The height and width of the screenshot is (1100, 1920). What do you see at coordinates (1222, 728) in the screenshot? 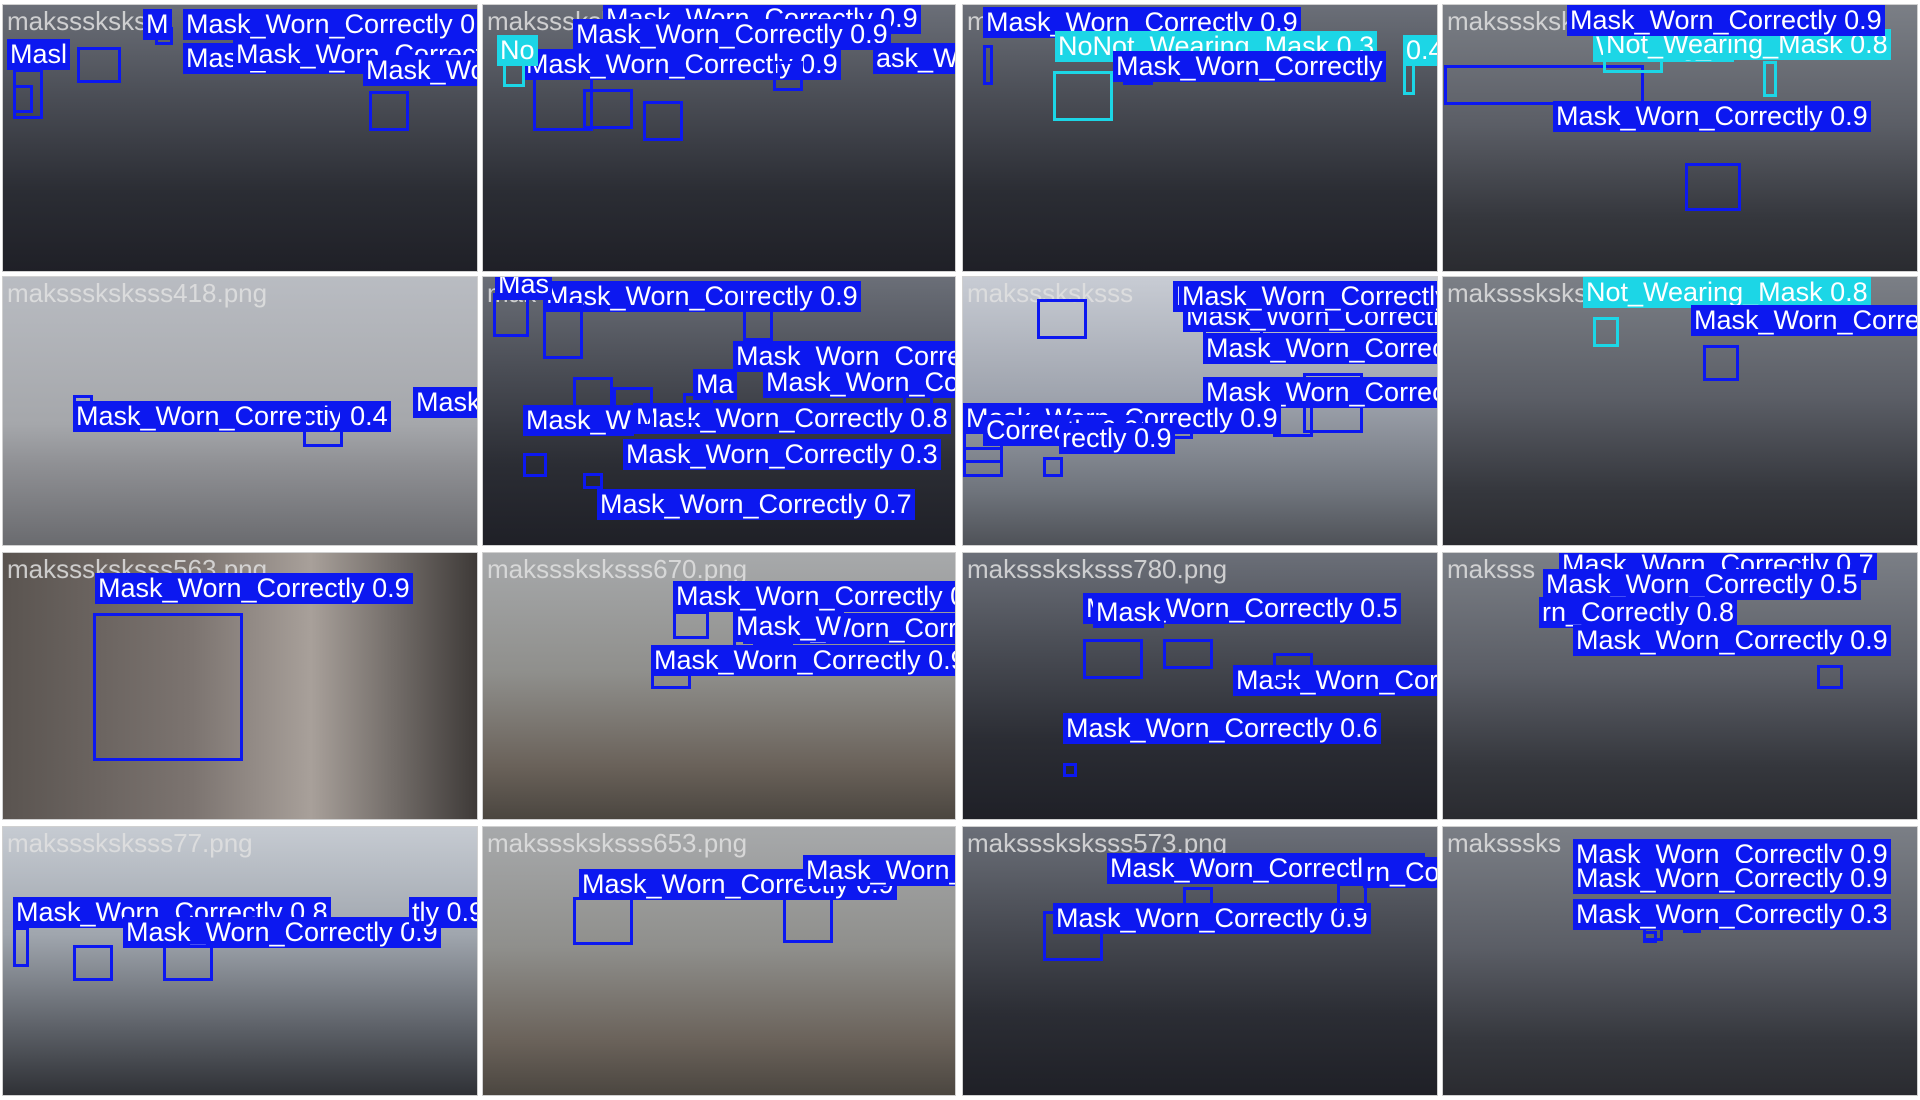
I see `detection-label: Mask_Worn_Correctly 0.6` at bounding box center [1222, 728].